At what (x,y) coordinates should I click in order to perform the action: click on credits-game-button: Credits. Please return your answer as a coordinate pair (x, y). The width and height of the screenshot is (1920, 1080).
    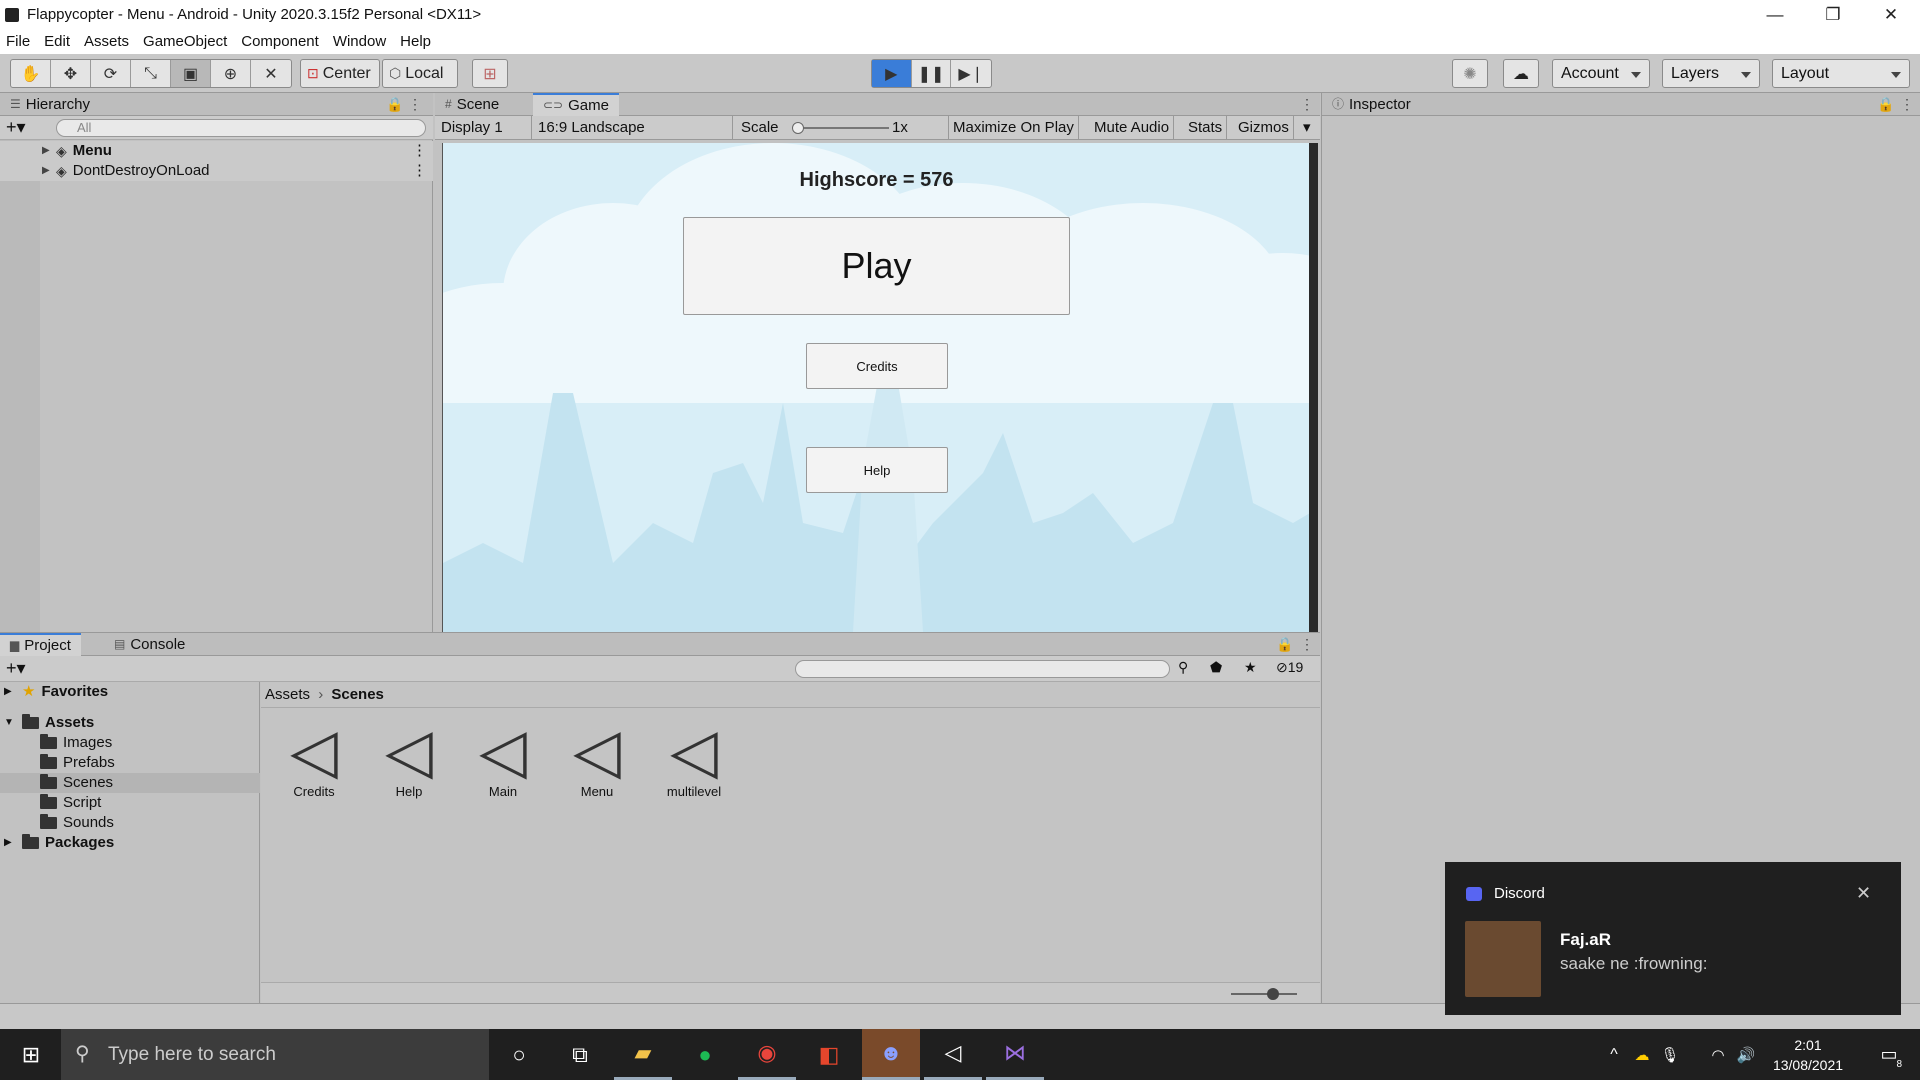
    Looking at the image, I should click on (877, 366).